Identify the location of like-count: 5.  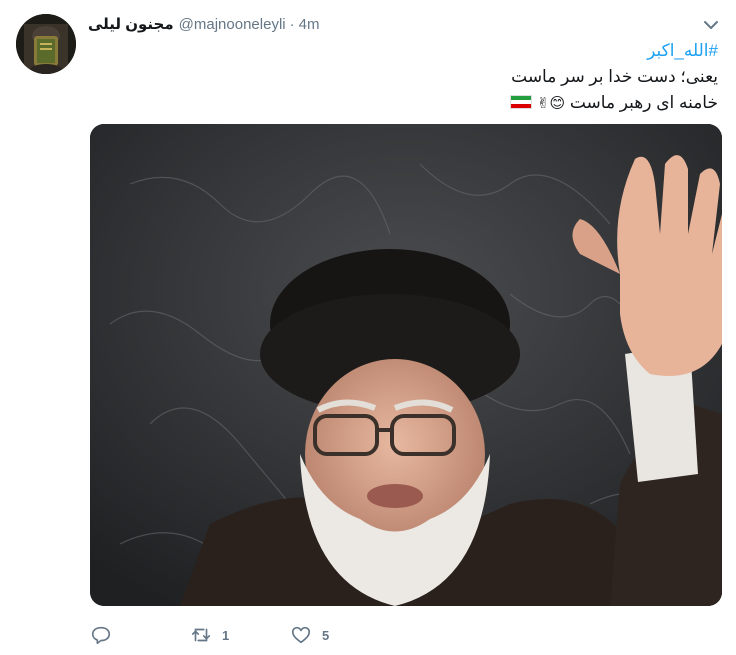
(326, 635).